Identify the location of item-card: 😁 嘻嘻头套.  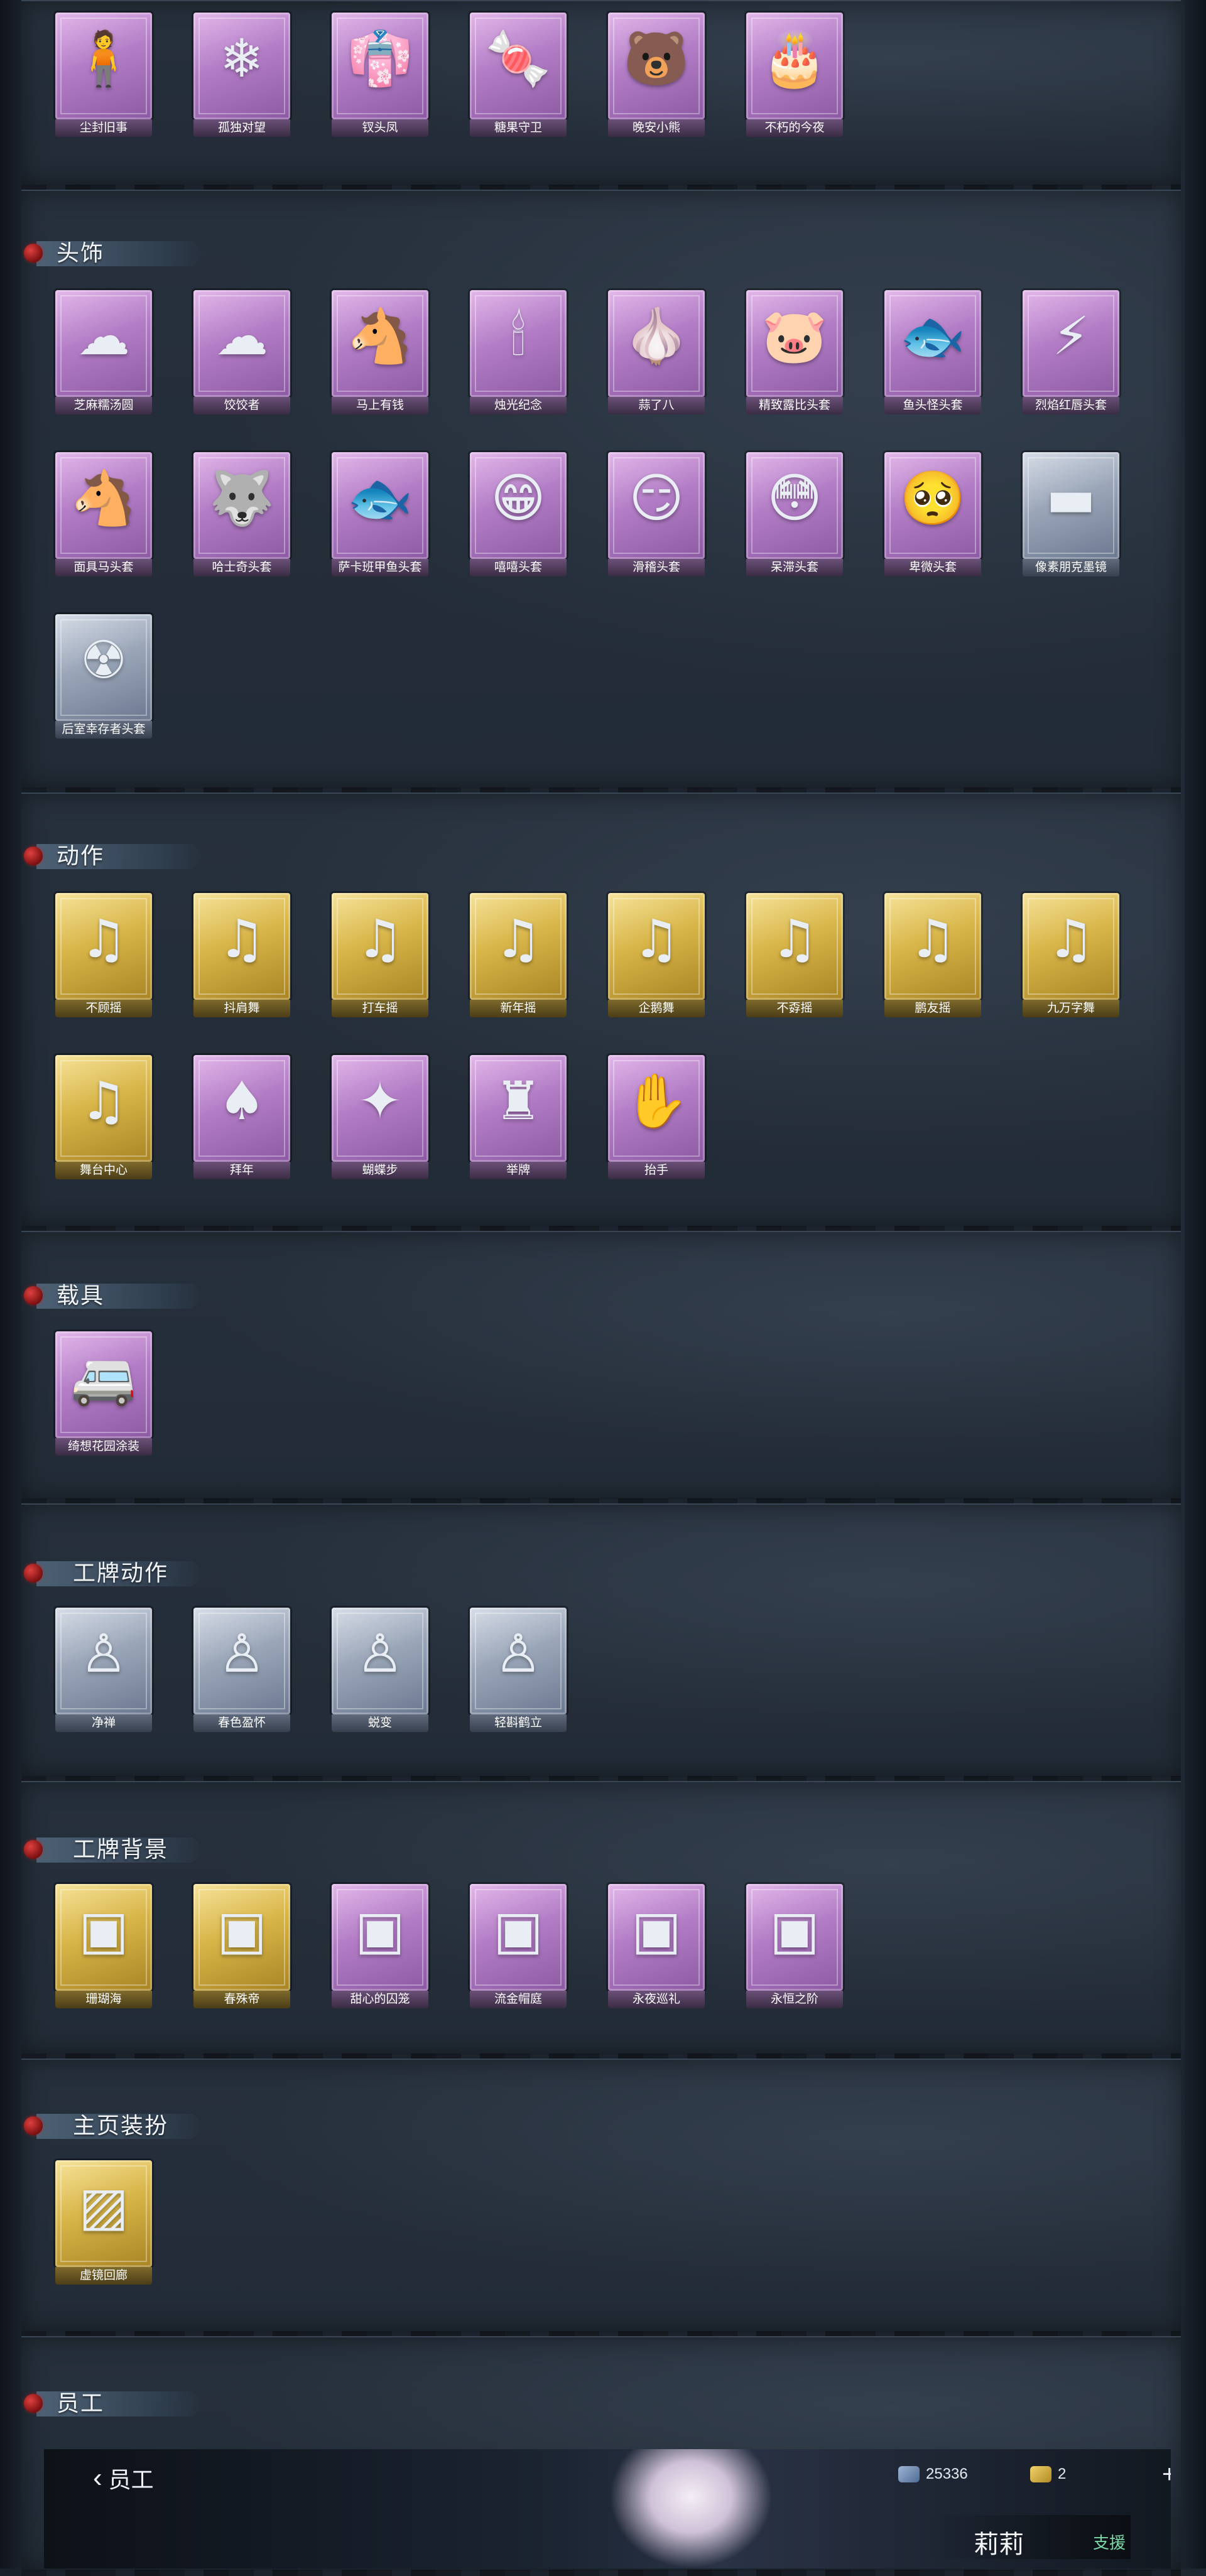
(518, 514).